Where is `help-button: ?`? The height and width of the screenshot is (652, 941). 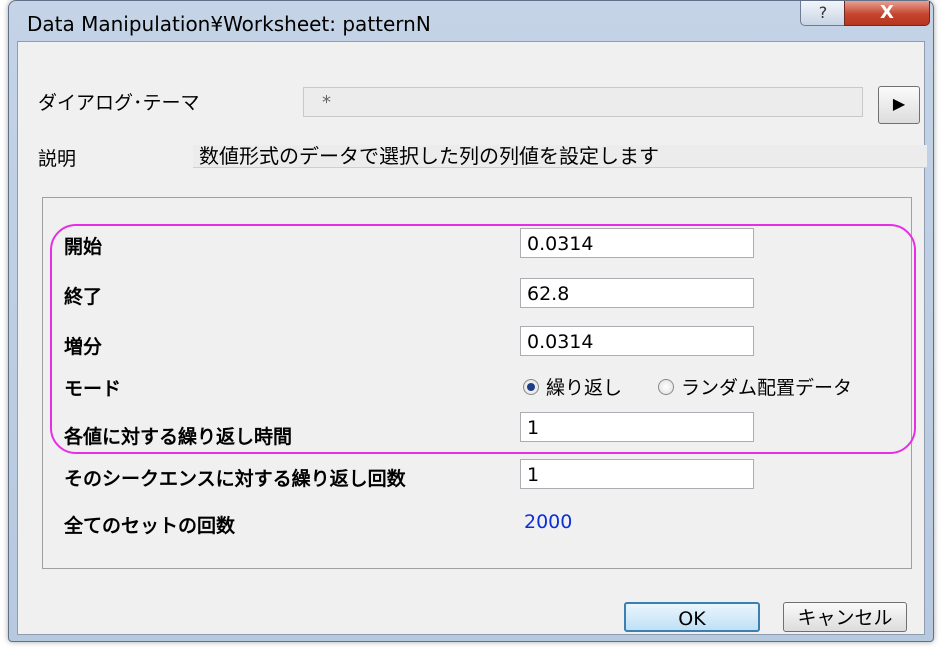 help-button: ? is located at coordinates (823, 13).